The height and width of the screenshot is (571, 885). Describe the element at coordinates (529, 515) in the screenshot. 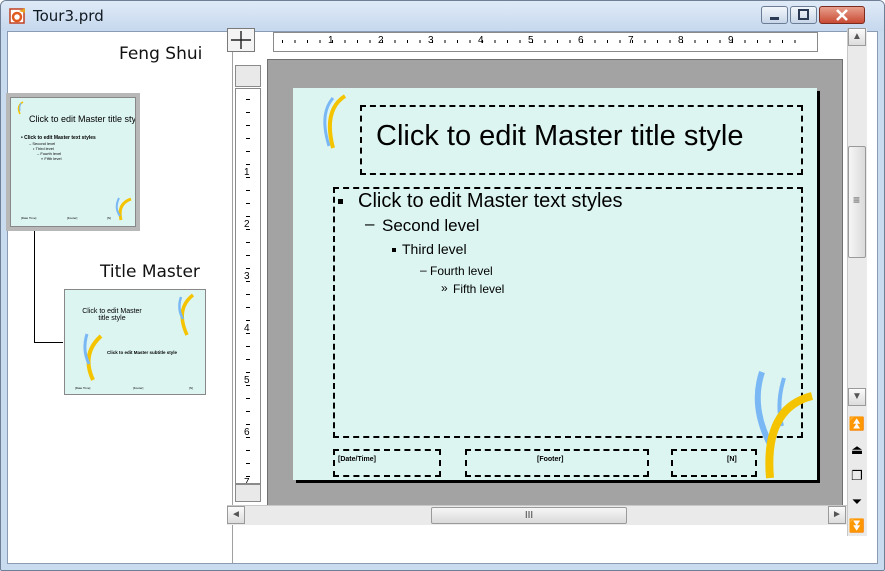

I see `horizontal-scroll-thumb: III` at that location.